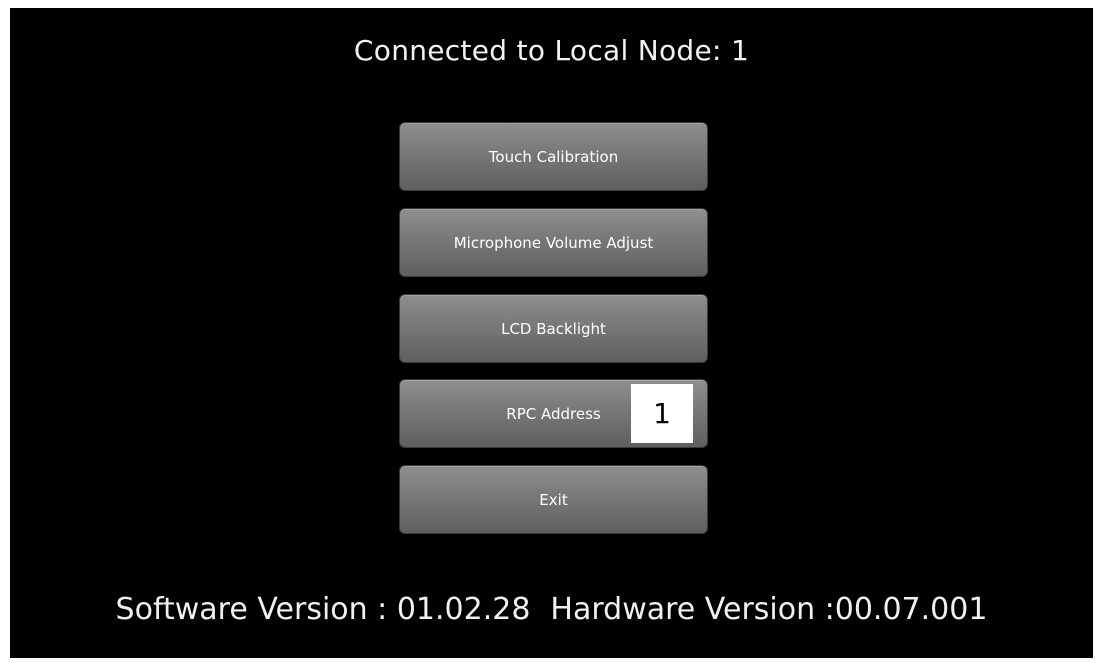  I want to click on touch-calibration-label: Touch Calibration, so click(553, 156).